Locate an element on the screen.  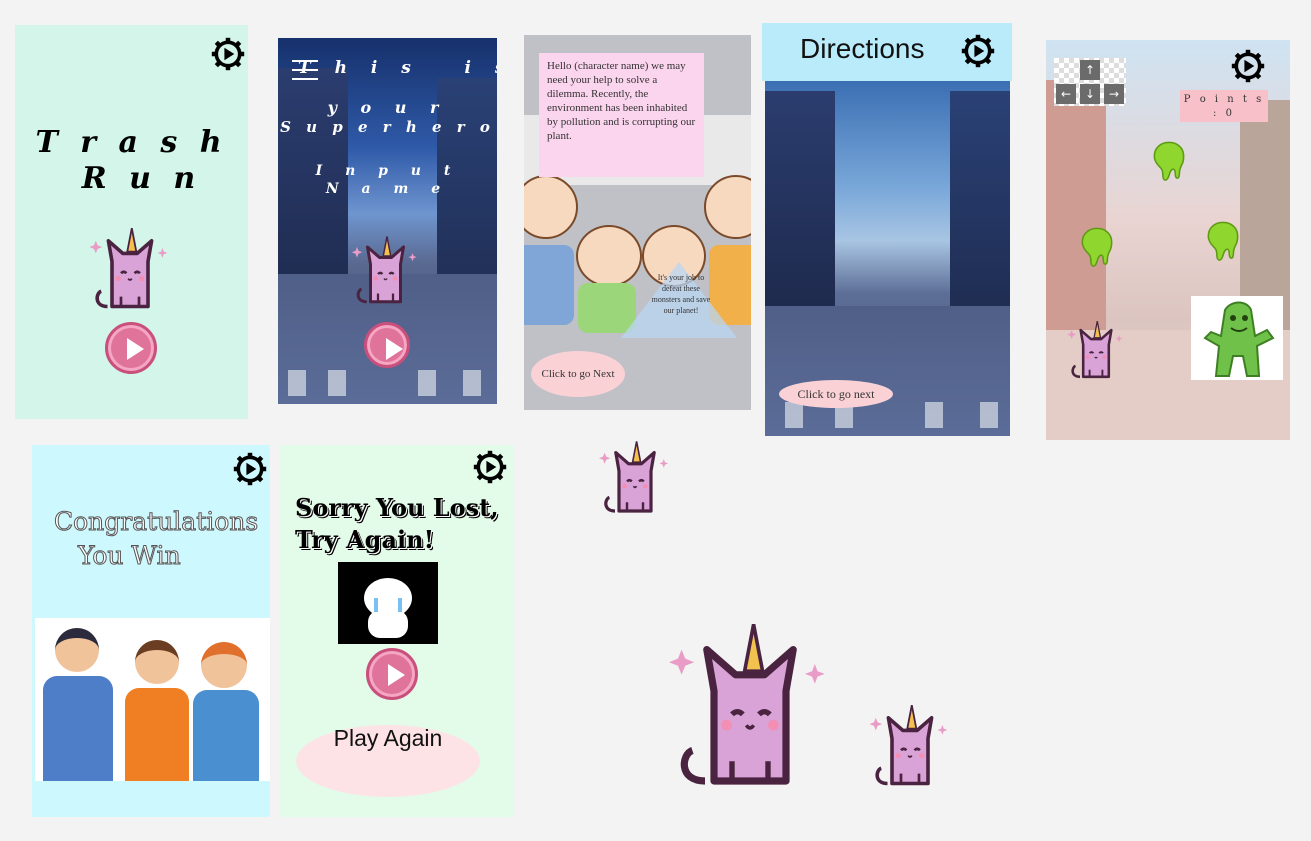
next-button-label: Click to go next is located at coordinates (836, 394).